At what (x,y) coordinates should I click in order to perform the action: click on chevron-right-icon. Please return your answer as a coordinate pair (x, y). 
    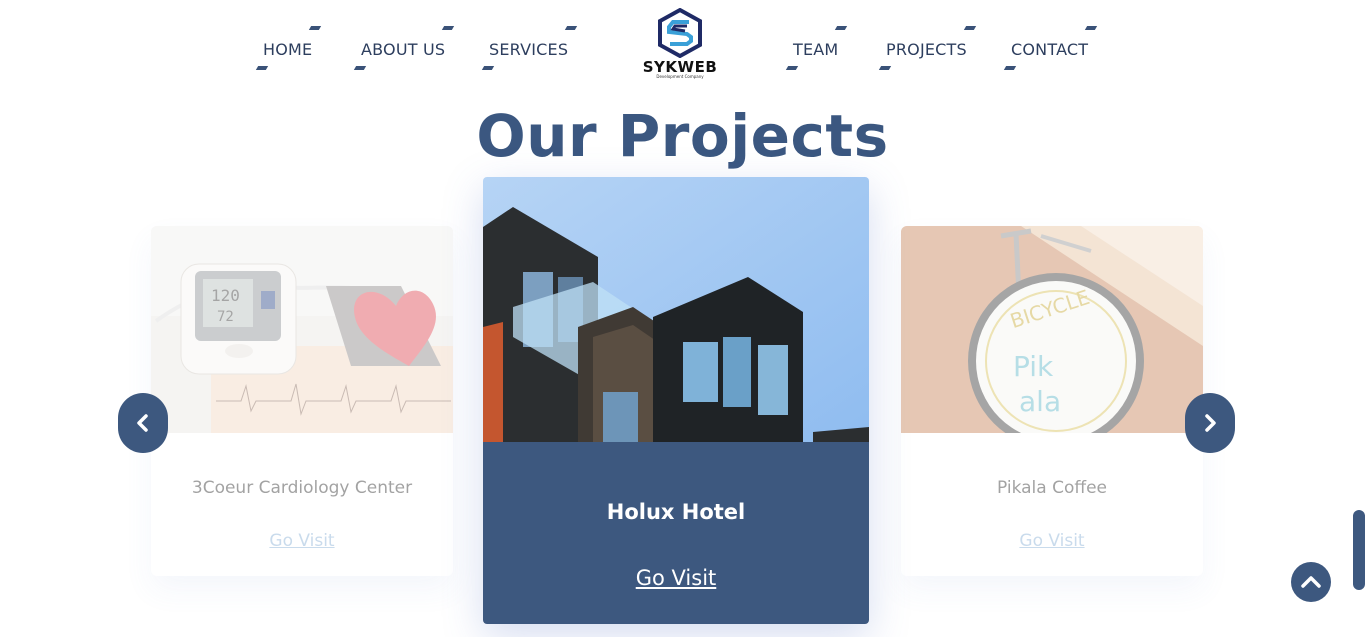
    Looking at the image, I should click on (1210, 423).